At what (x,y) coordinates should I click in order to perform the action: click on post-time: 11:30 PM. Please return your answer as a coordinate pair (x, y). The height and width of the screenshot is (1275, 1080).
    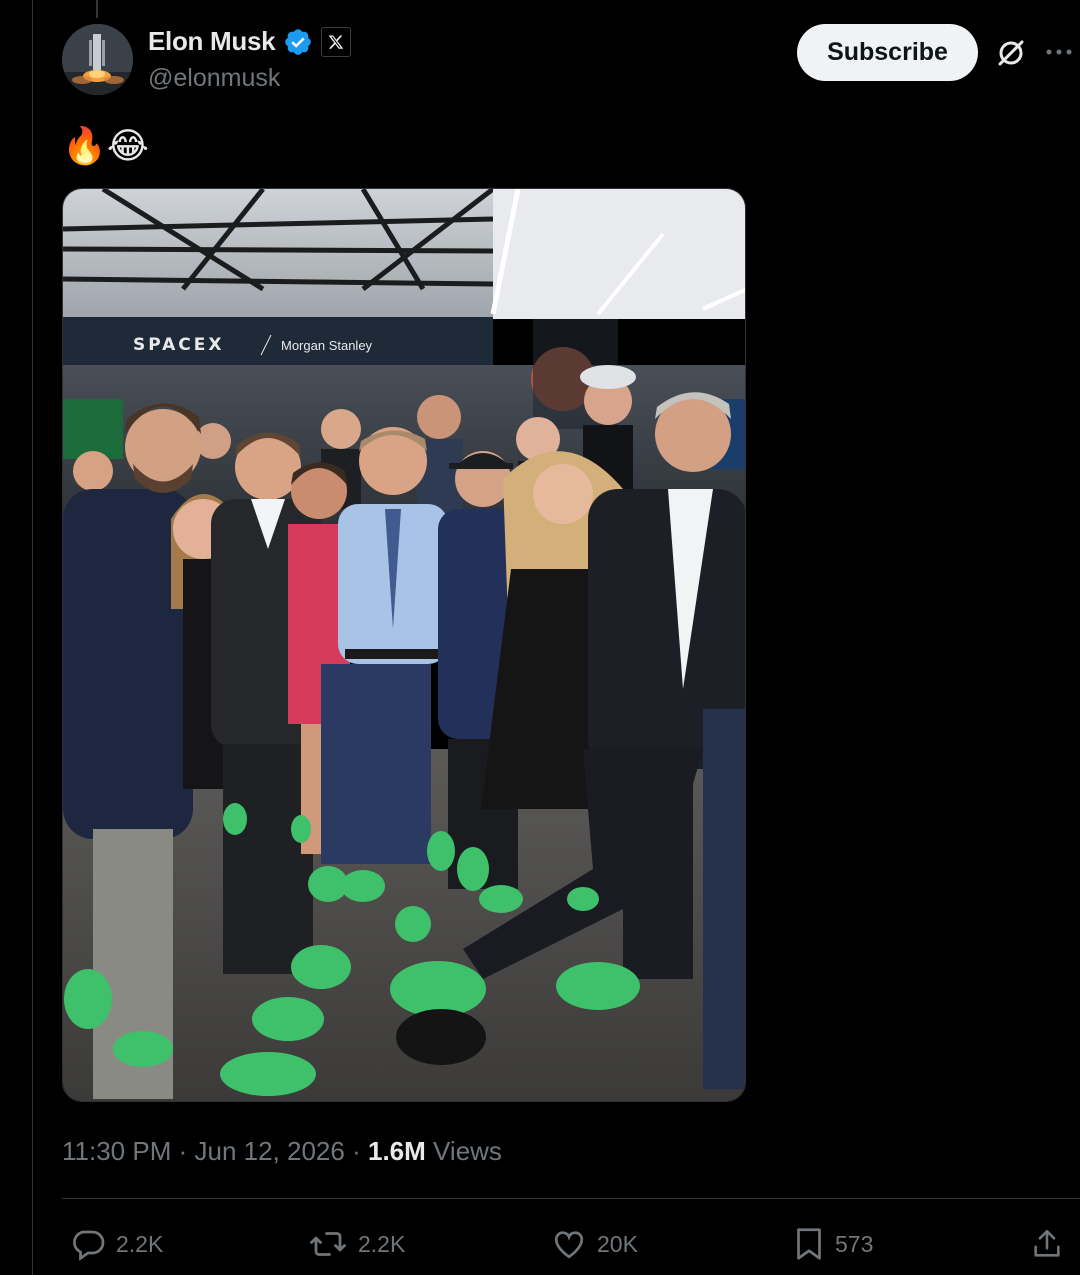
    Looking at the image, I should click on (116, 1151).